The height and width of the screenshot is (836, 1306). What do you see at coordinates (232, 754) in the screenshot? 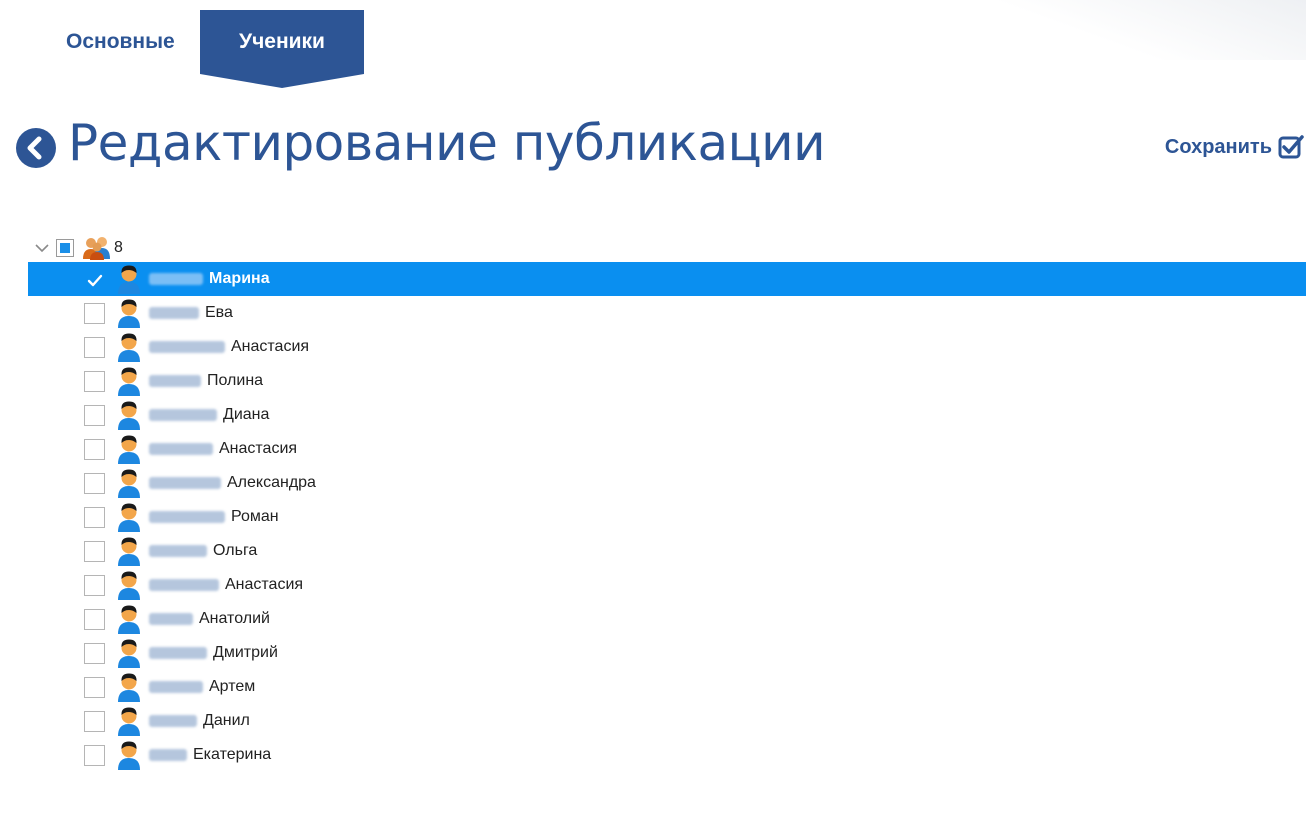
I see `student-first-name: Екатерина` at bounding box center [232, 754].